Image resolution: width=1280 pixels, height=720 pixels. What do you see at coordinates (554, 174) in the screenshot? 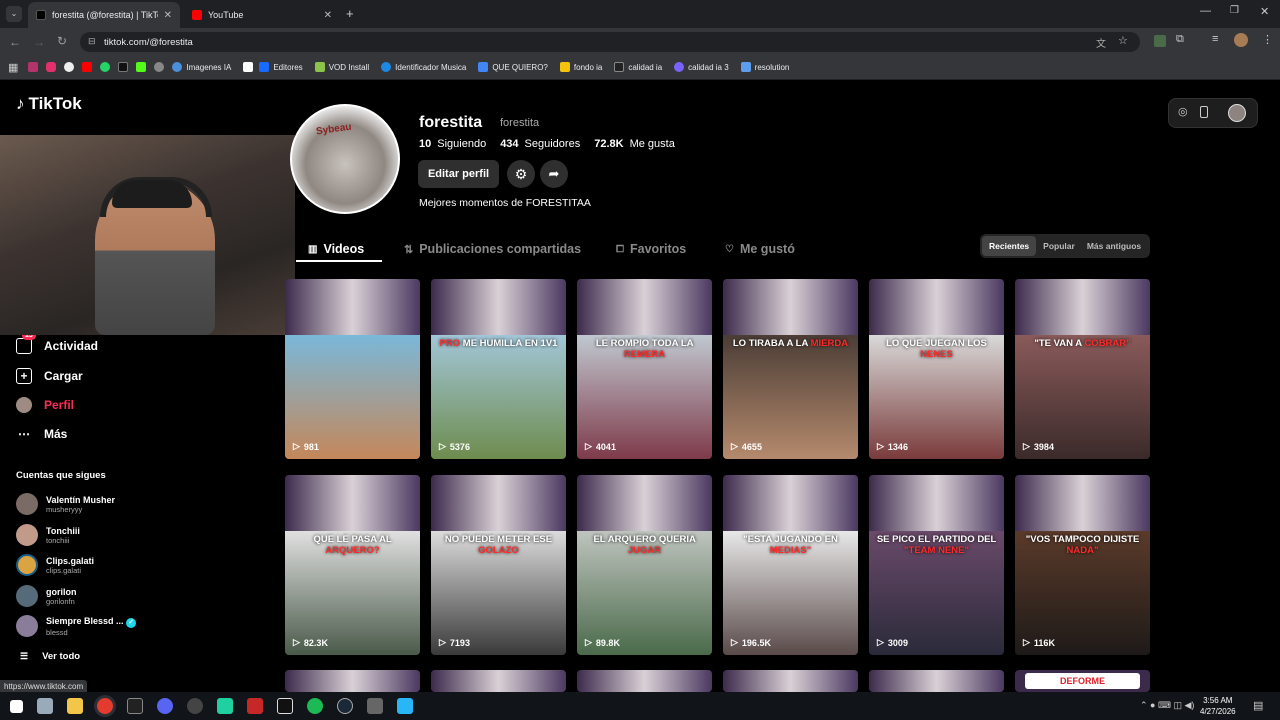
I see `share-icon: ➦` at bounding box center [554, 174].